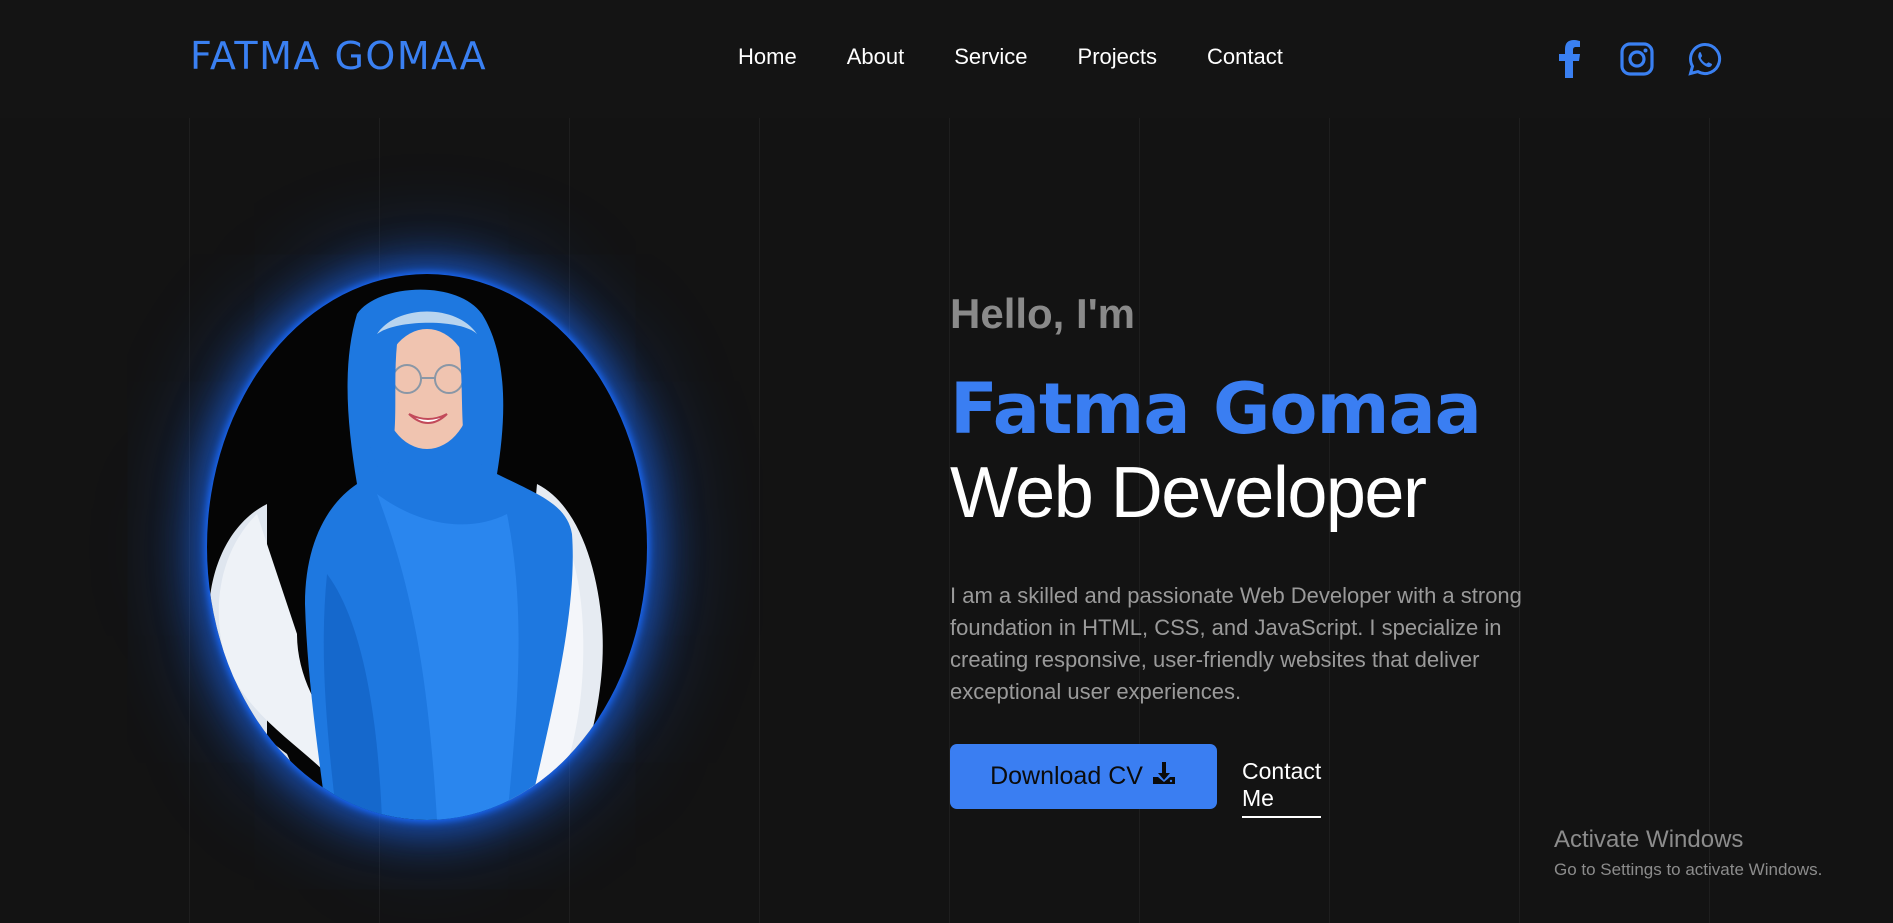  What do you see at coordinates (1188, 493) in the screenshot?
I see `hero-role: Web Developer` at bounding box center [1188, 493].